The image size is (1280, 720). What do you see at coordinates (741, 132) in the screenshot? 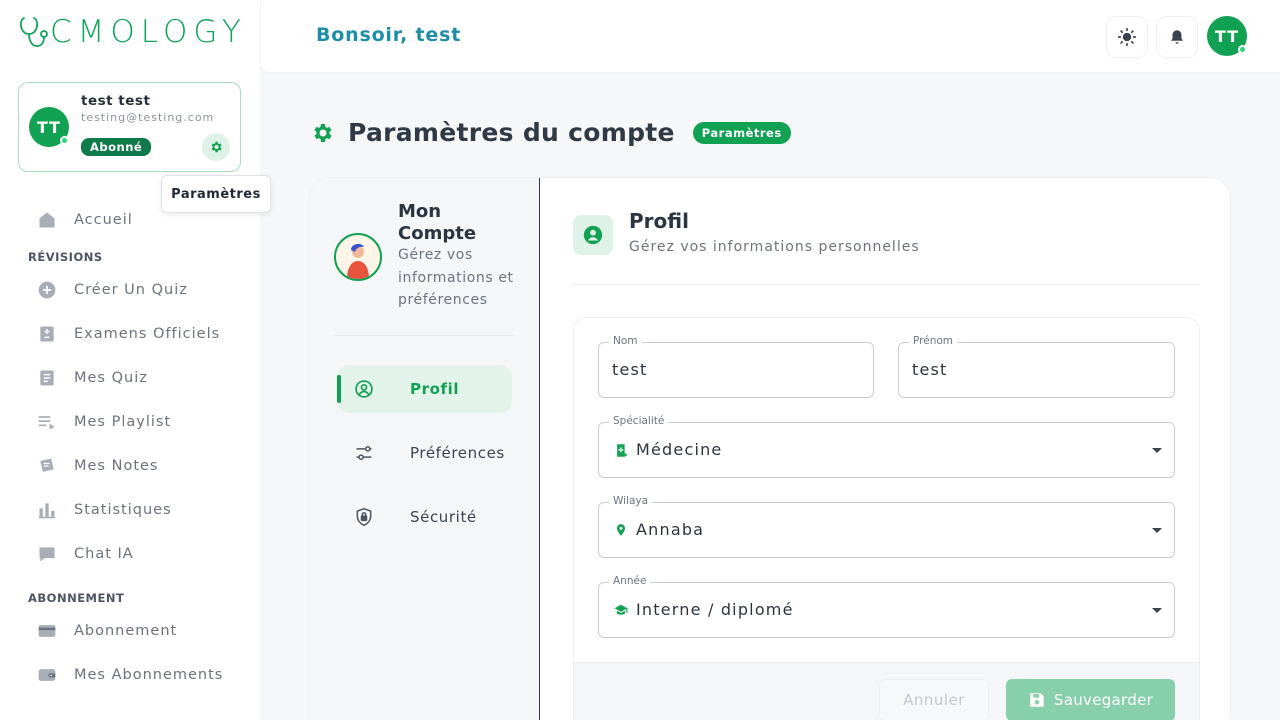
I see `page-badge: Paramètres` at bounding box center [741, 132].